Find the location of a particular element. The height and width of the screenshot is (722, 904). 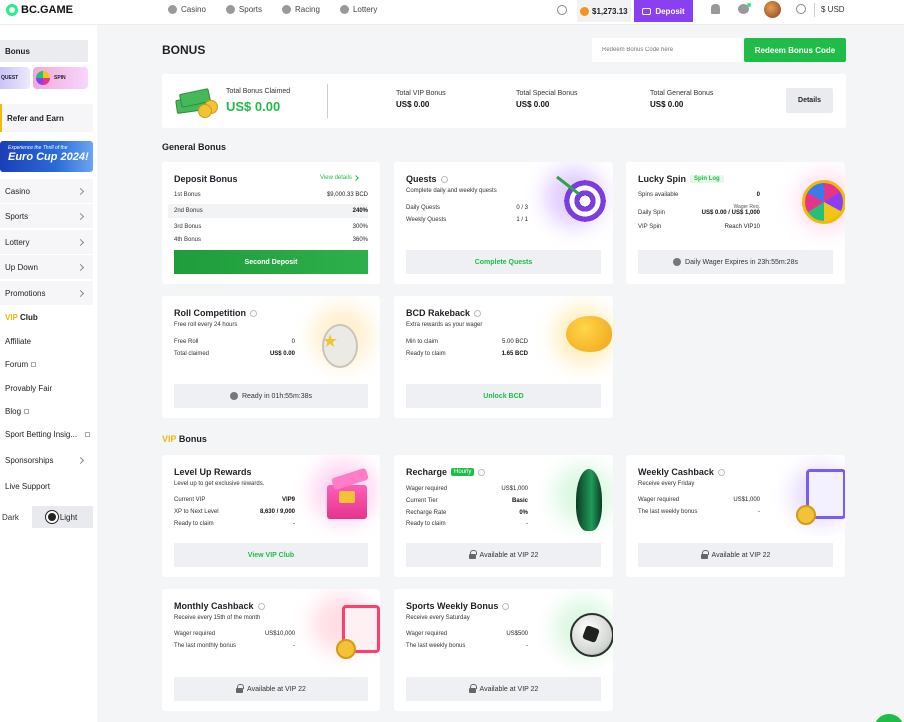

list-item: Free Roll 0 is located at coordinates (234, 342).